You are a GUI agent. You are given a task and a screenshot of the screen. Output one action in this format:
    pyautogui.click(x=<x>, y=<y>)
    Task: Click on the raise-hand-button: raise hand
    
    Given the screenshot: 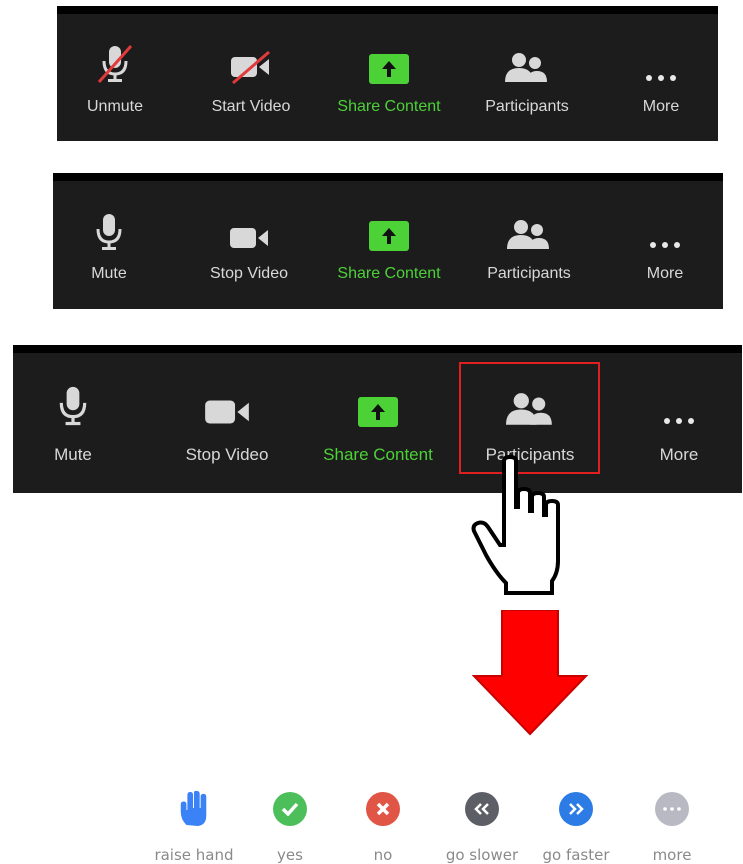 What is the action you would take?
    pyautogui.click(x=194, y=827)
    